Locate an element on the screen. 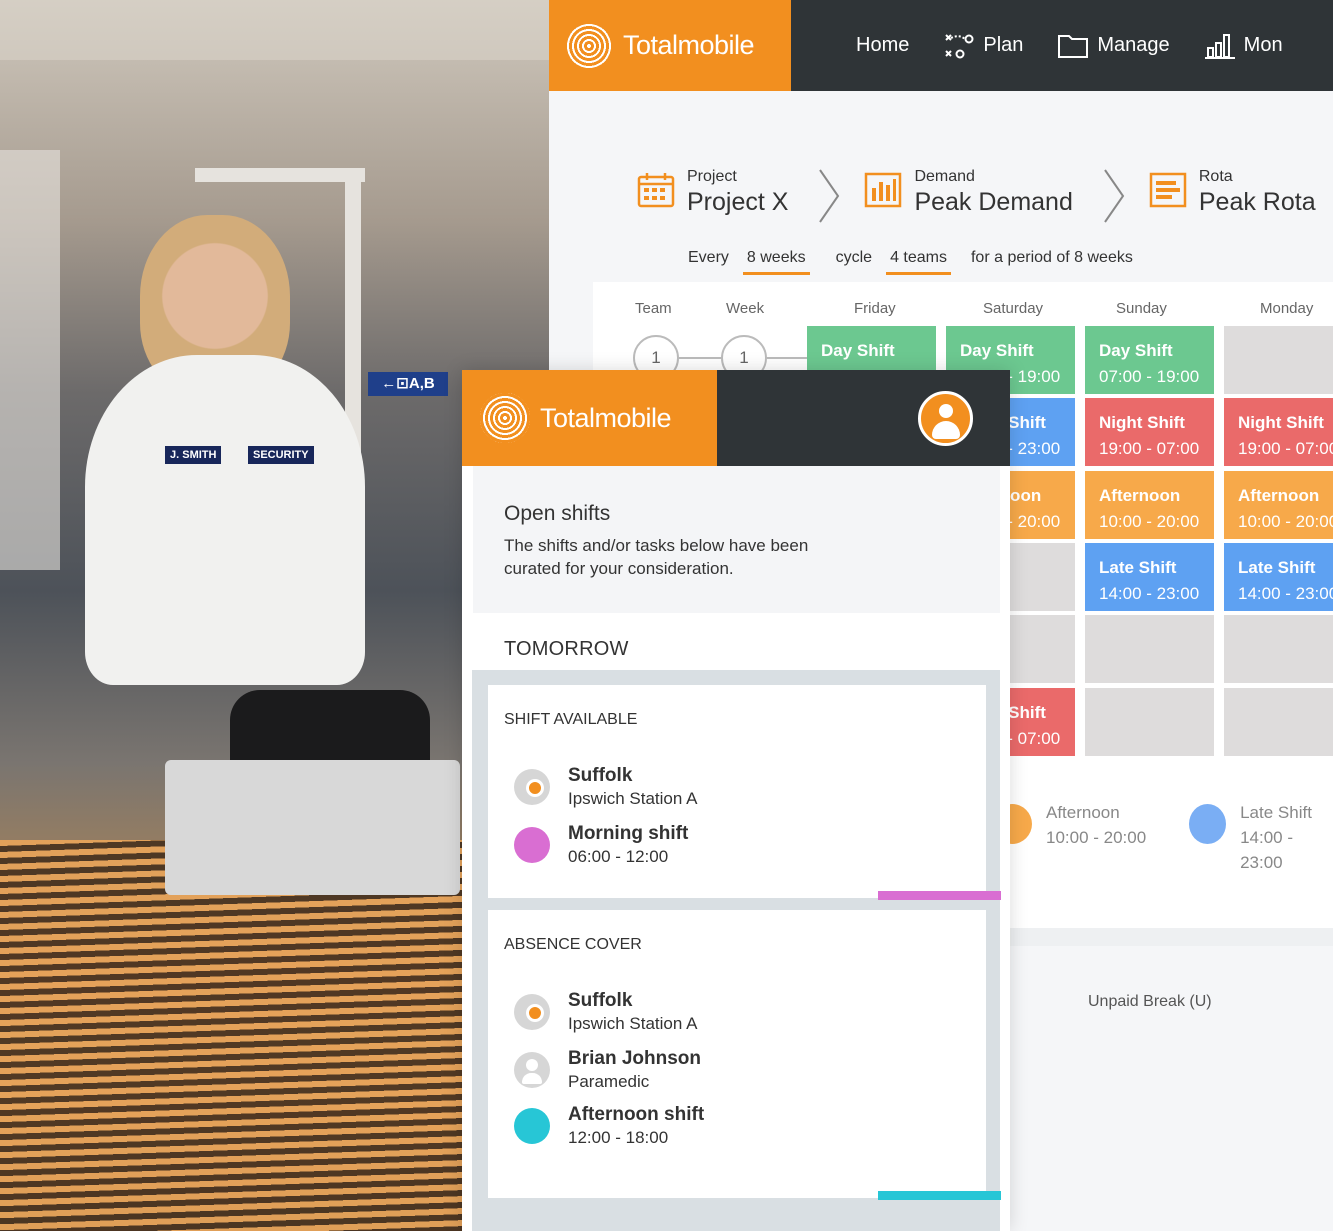 The width and height of the screenshot is (1333, 1231). breadcrumb-rota: Rota Peak Rota is located at coordinates (1232, 192).